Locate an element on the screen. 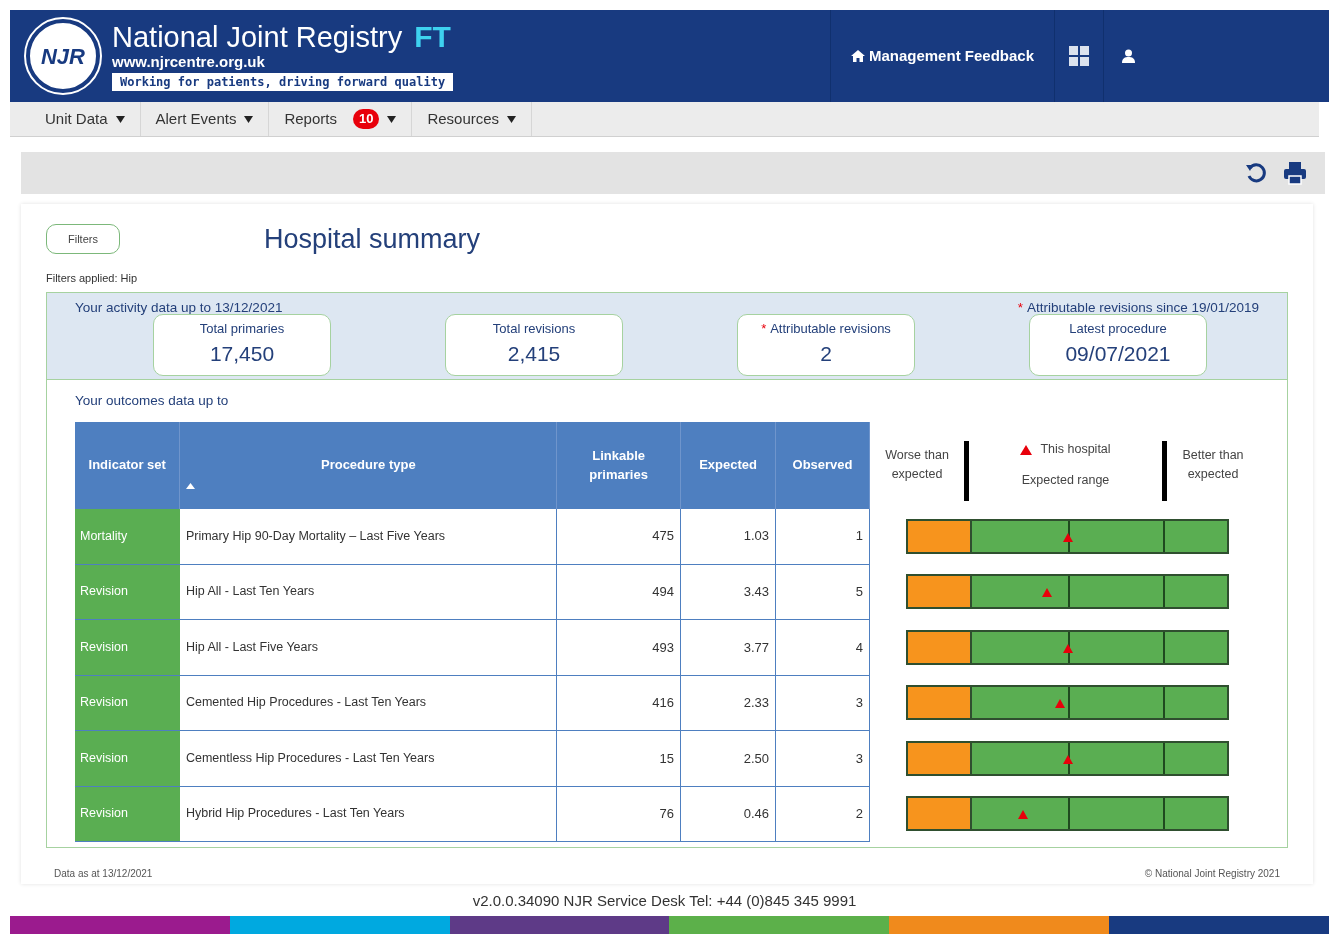  expected-range-label: Expected range is located at coordinates (1065, 480).